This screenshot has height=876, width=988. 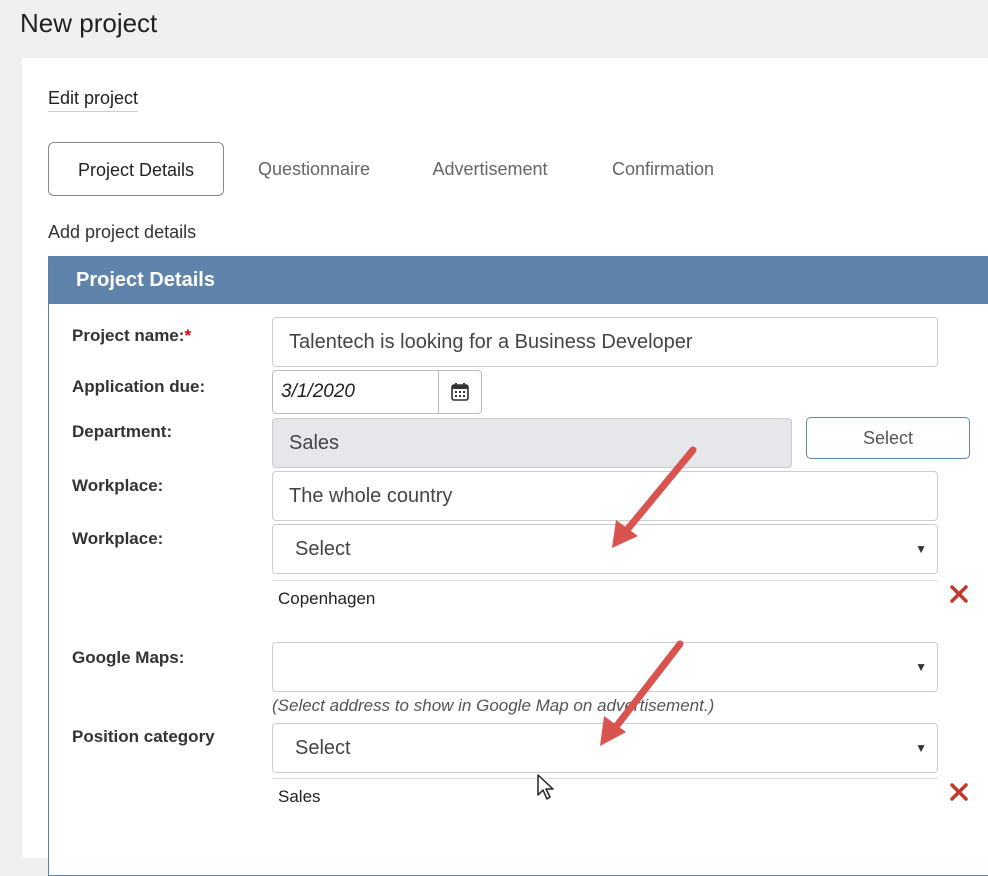 I want to click on remove-position-category-icon, so click(x=959, y=792).